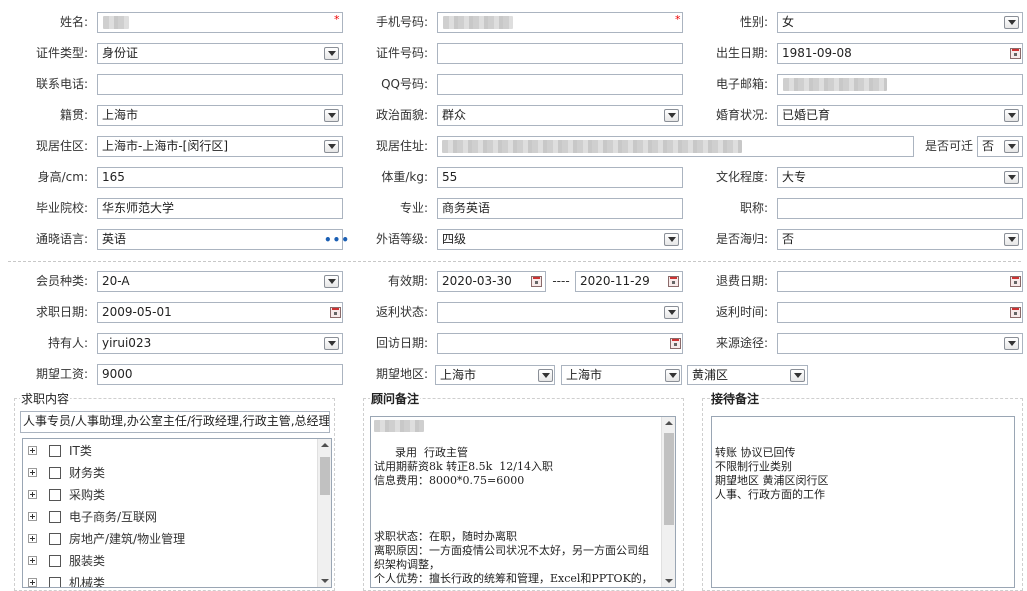 This screenshot has height=591, width=1027. What do you see at coordinates (495, 375) in the screenshot?
I see `region-province-select: 上海市` at bounding box center [495, 375].